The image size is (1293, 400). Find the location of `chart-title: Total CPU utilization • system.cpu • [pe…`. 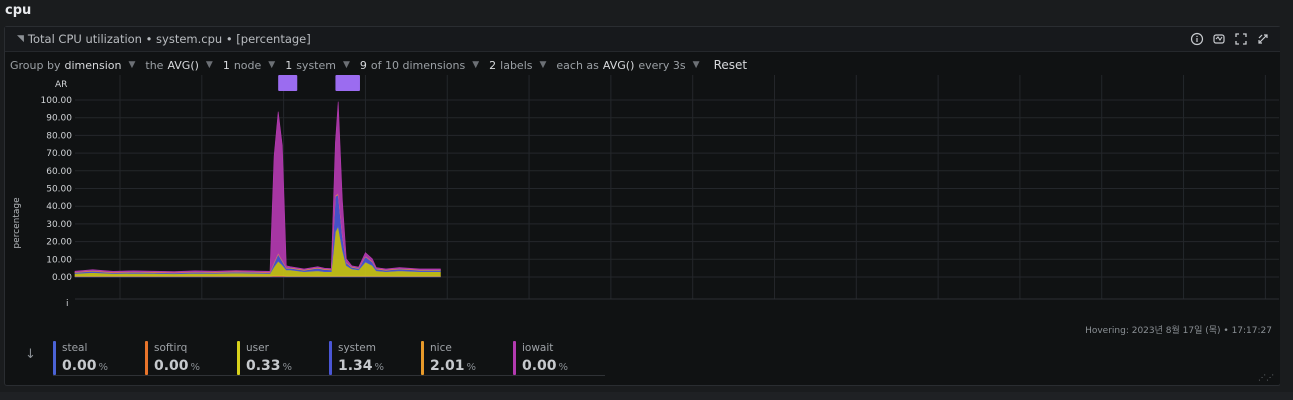

chart-title: Total CPU utilization • system.cpu • [pe… is located at coordinates (169, 39).